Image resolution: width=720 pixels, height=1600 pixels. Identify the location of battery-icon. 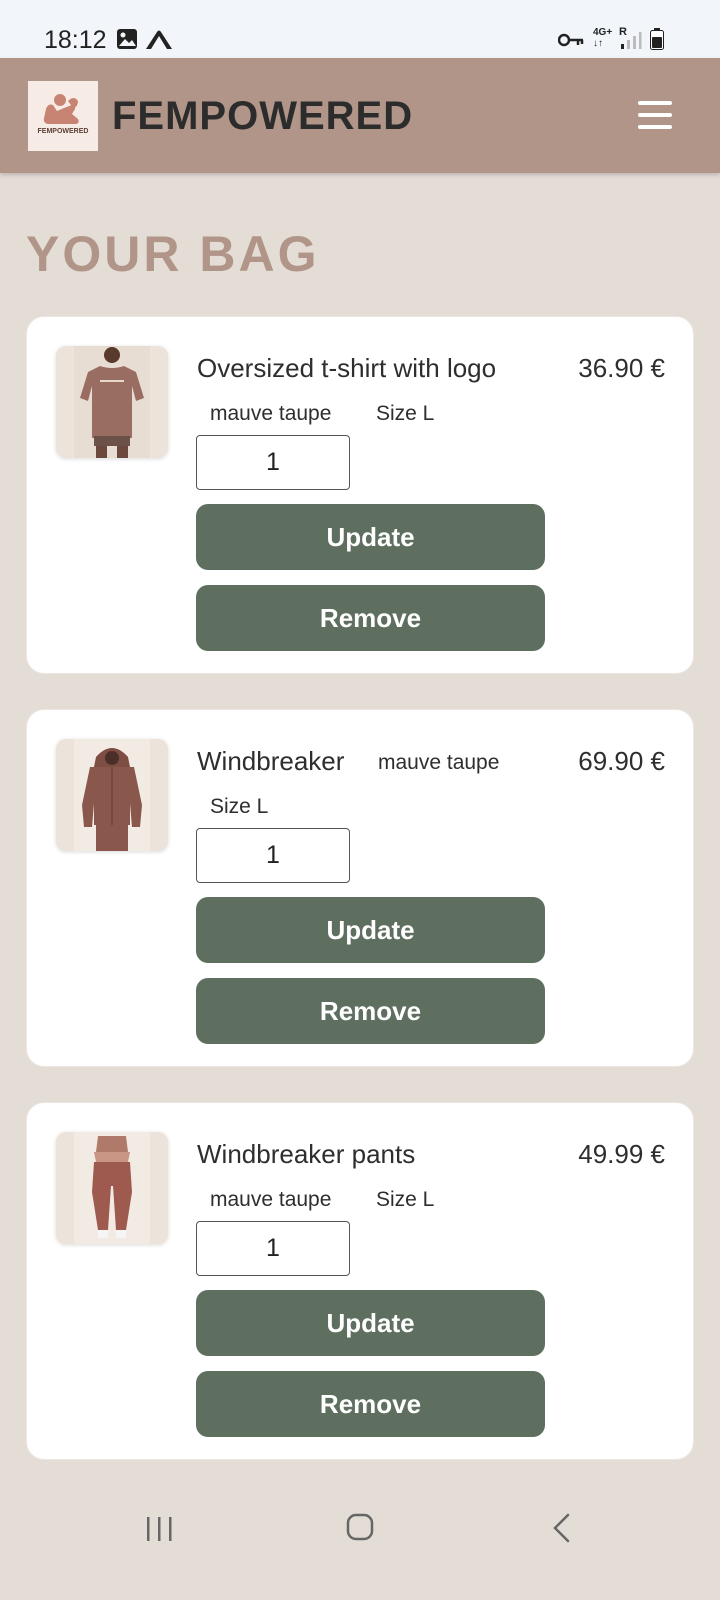
(657, 41).